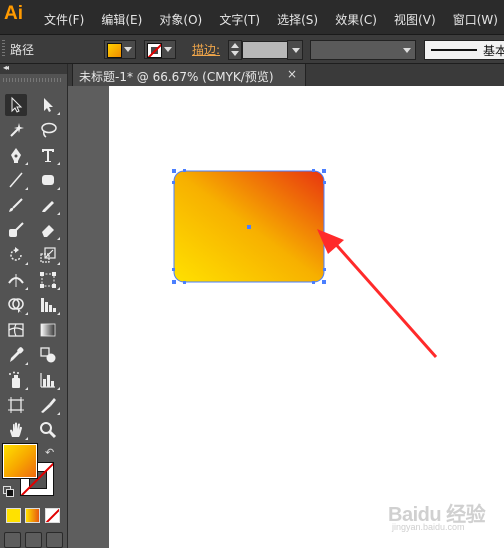 The width and height of the screenshot is (504, 548). Describe the element at coordinates (428, 527) in the screenshot. I see `watermark-url: jingyan.baidu.com` at that location.